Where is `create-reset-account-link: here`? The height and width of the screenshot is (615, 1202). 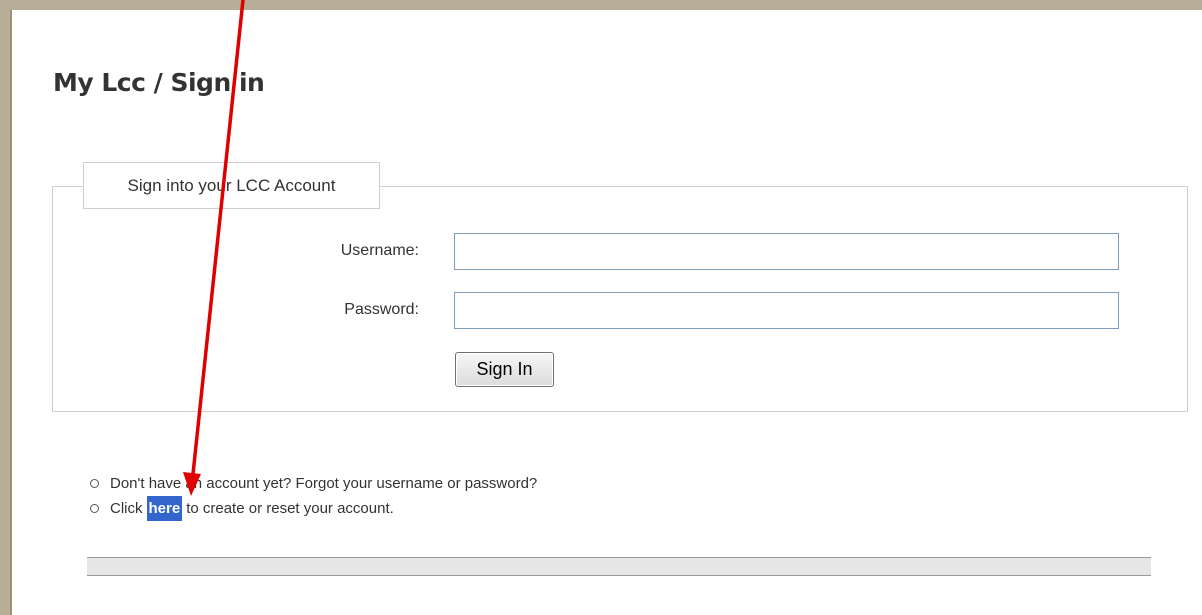 create-reset-account-link: here is located at coordinates (164, 508).